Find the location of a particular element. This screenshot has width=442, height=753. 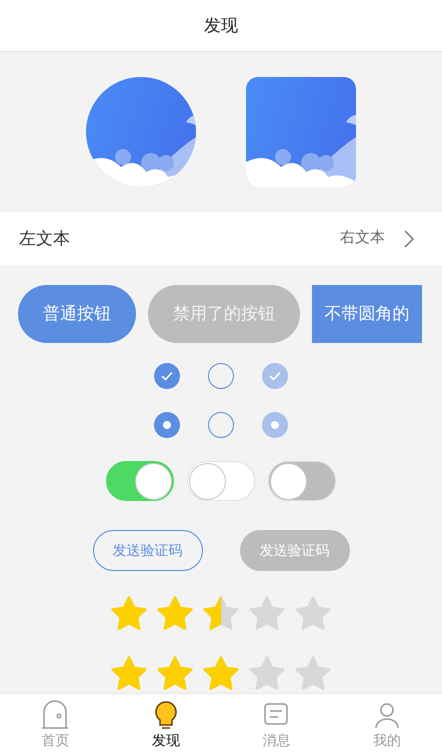

tab: 首页 is located at coordinates (55, 723).